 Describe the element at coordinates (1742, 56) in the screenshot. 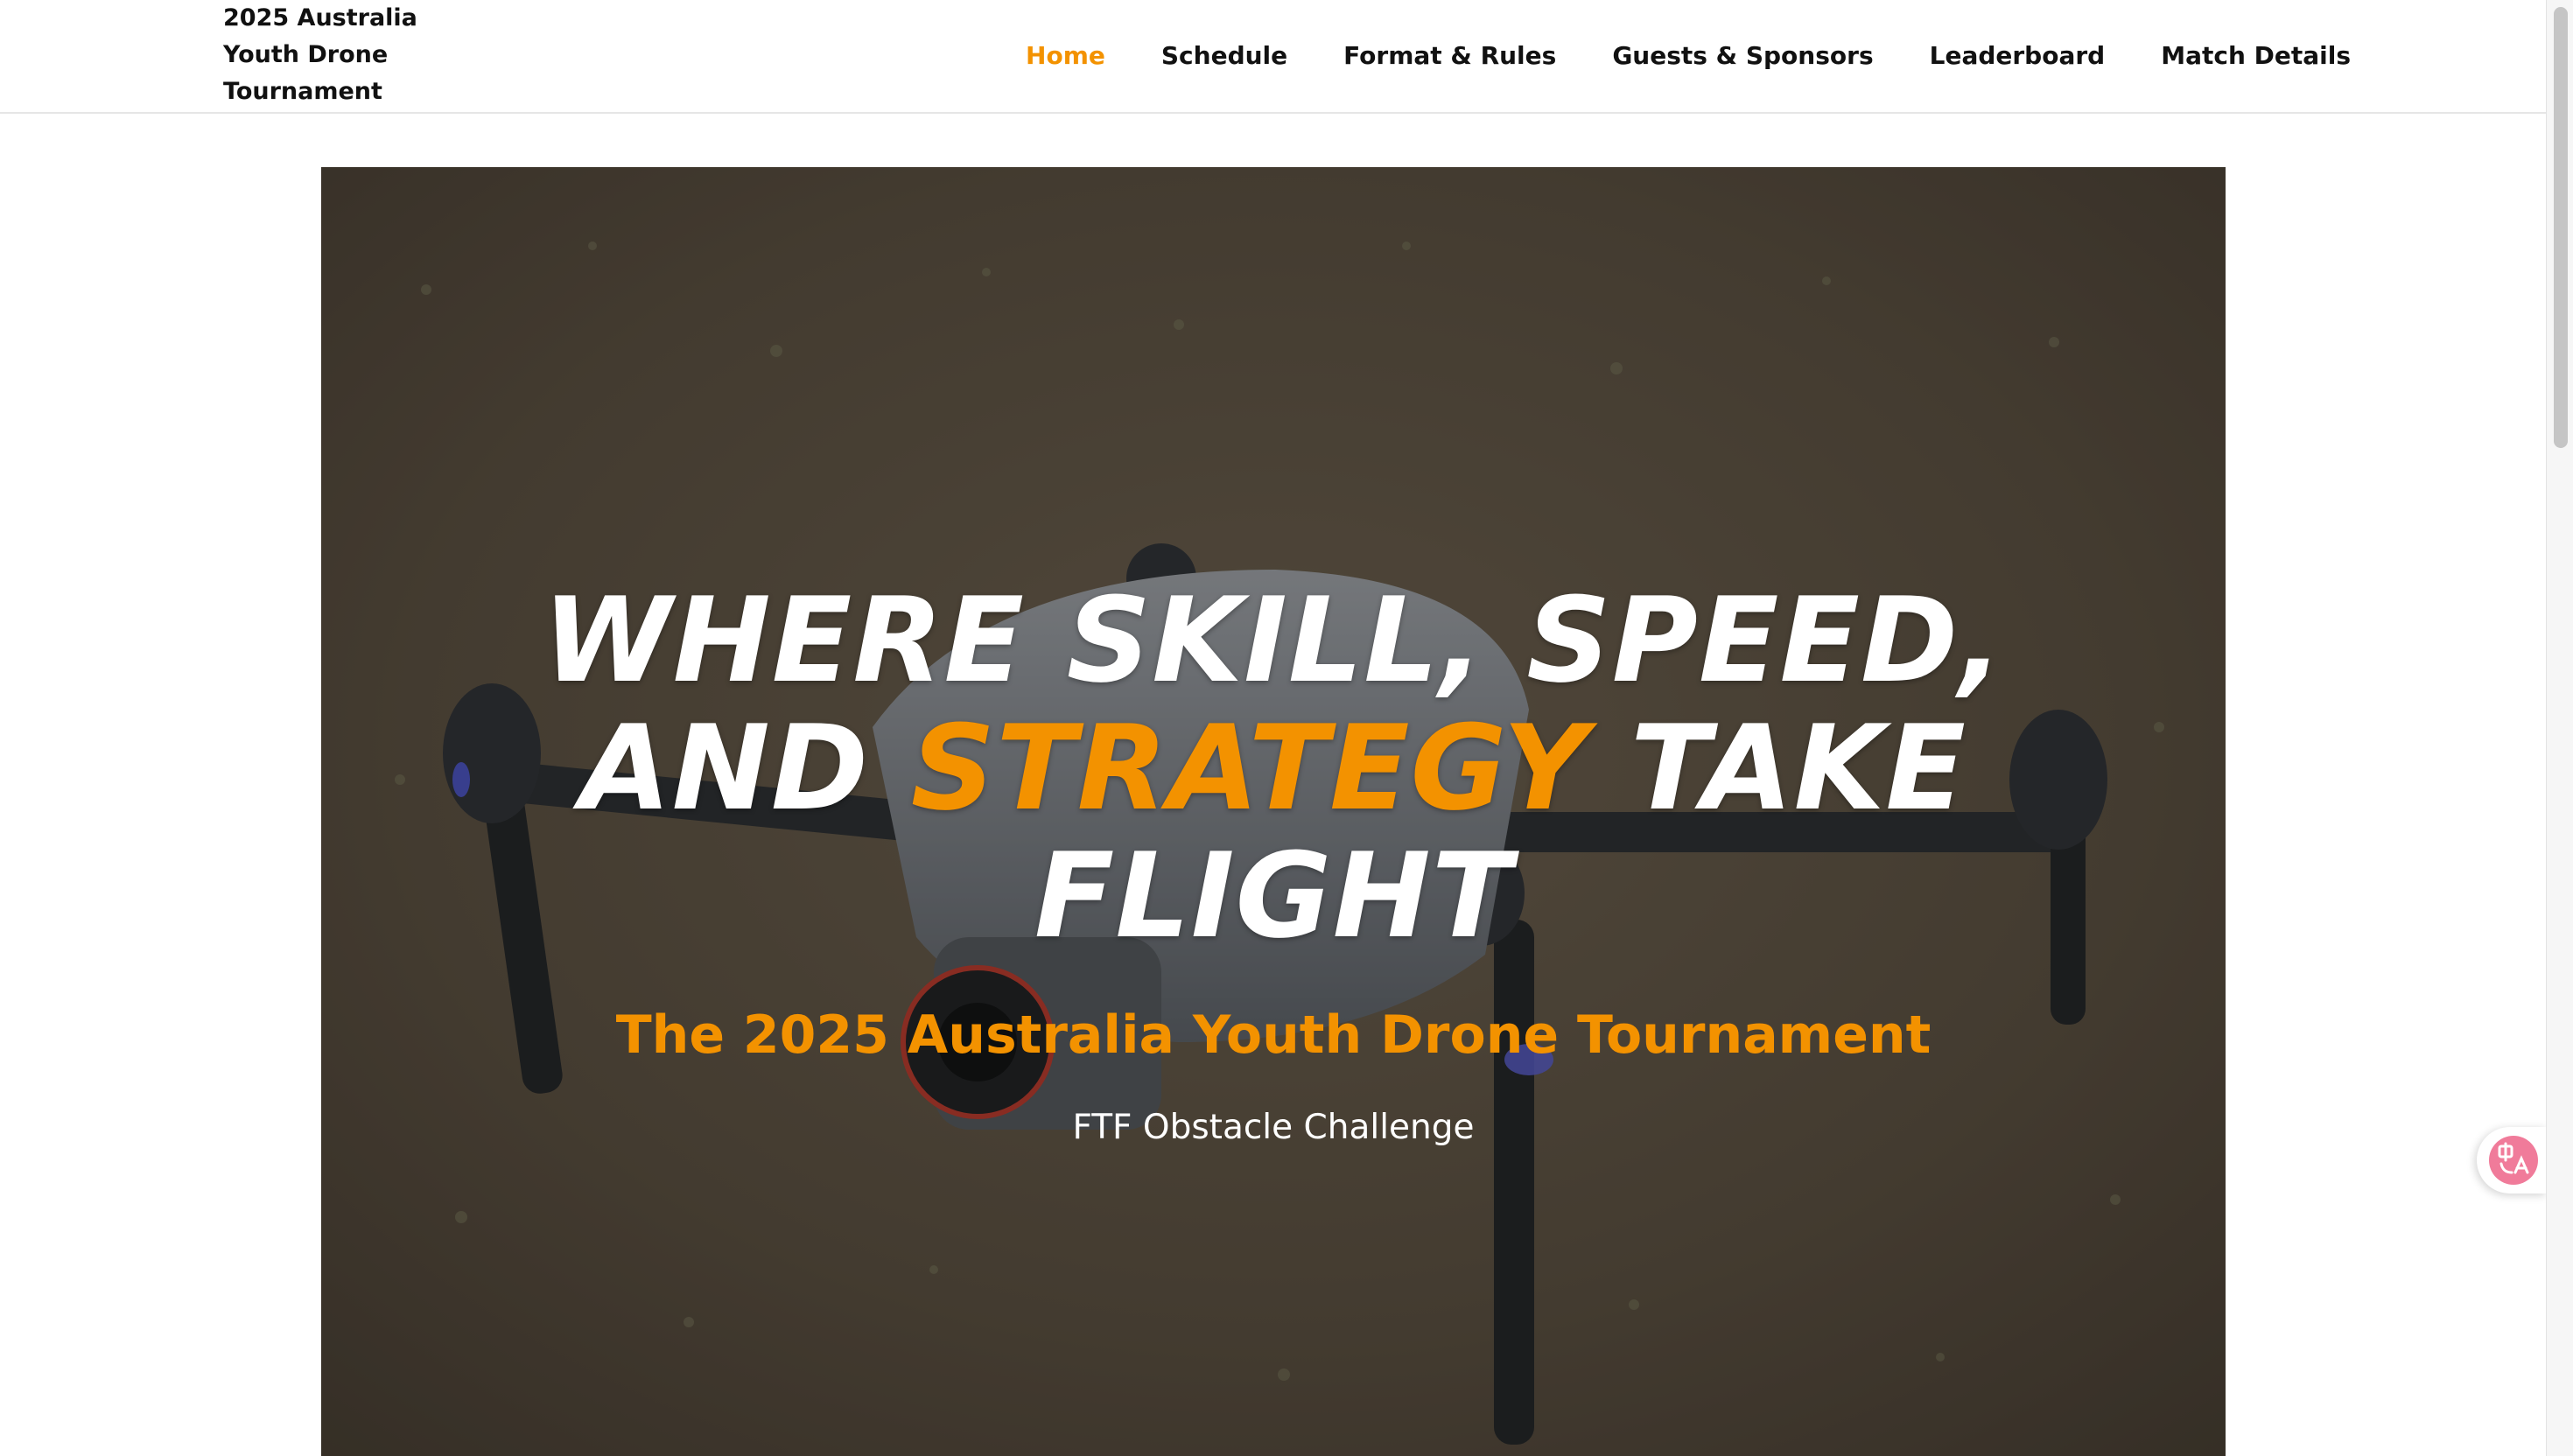

I see `nav-guests-sponsors: Guests & Sponsors` at that location.